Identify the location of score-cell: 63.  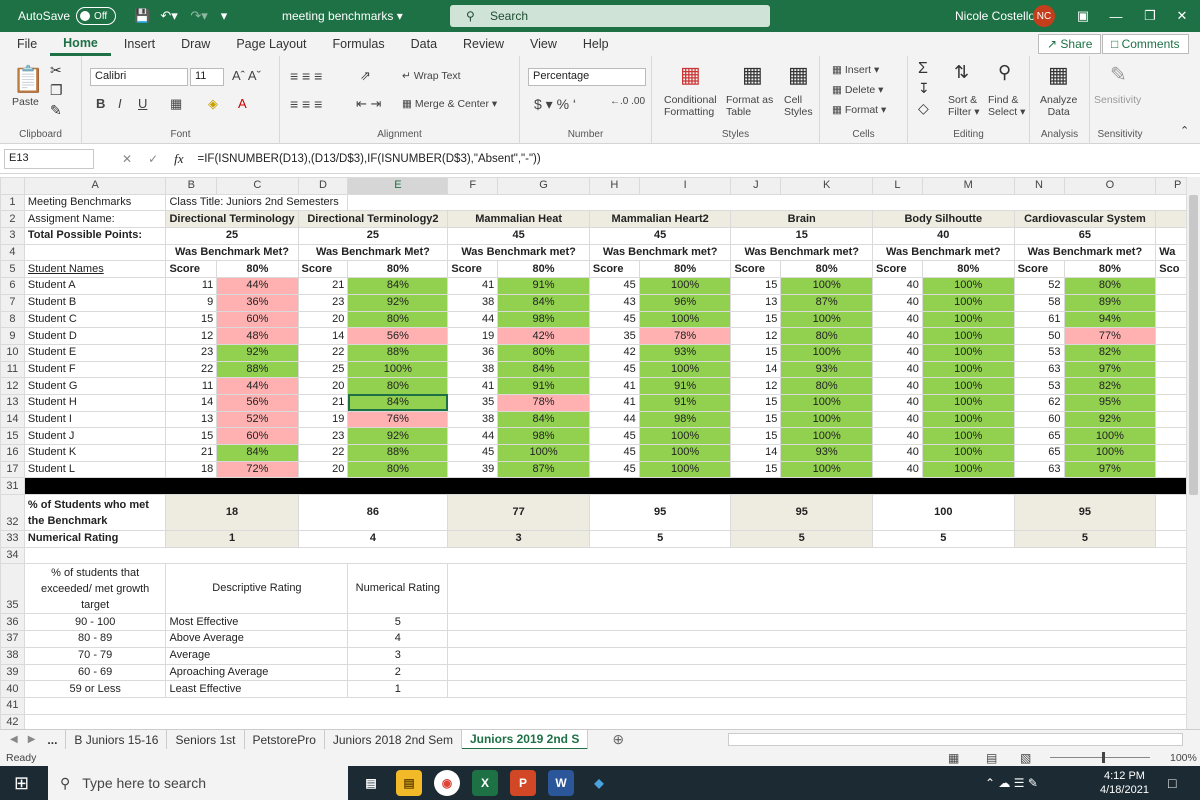
(1039, 469).